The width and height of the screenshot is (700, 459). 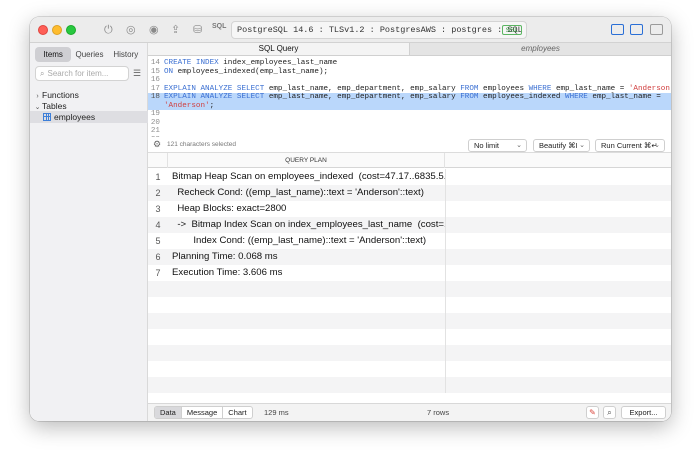 What do you see at coordinates (409, 72) in the screenshot?
I see `editor-line: 15 ON employees_indexed(emp_last_name);` at bounding box center [409, 72].